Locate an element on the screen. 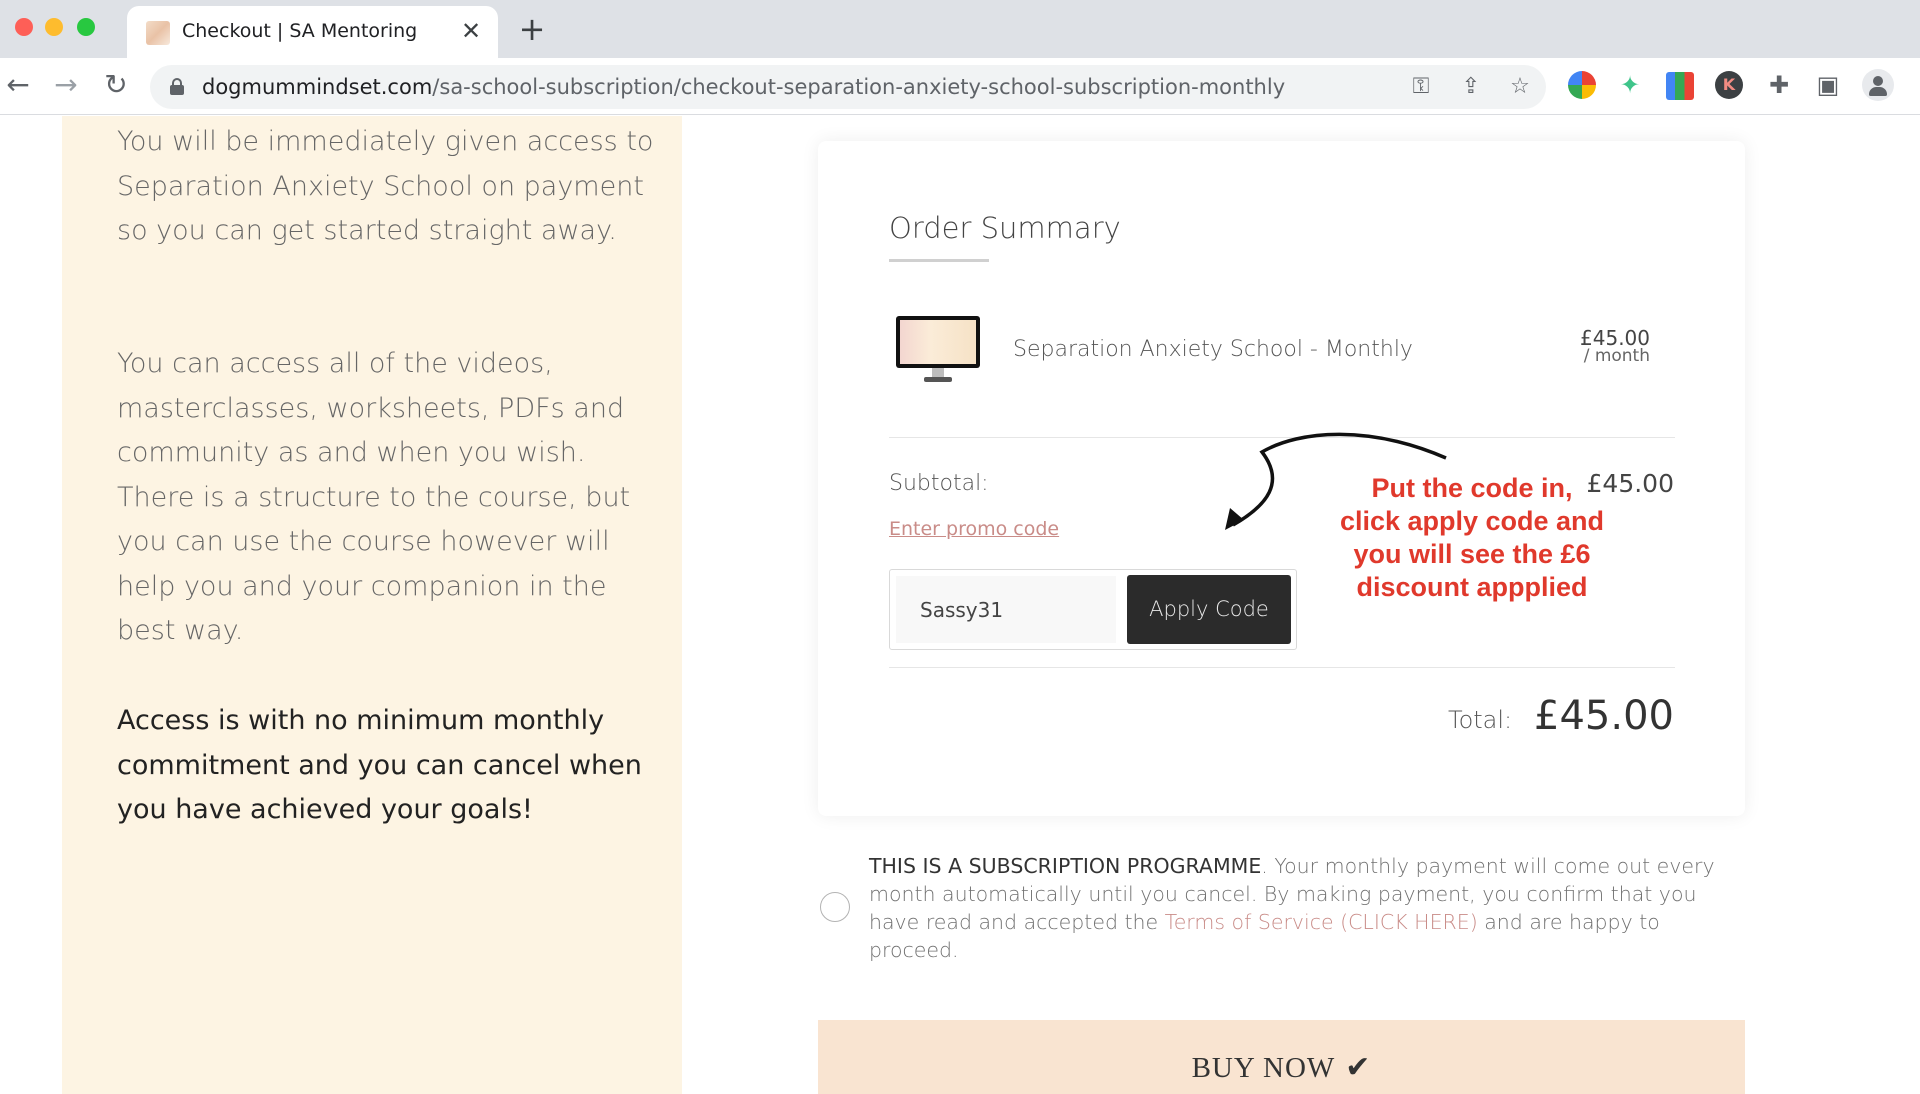 The width and height of the screenshot is (1920, 1094). browser-tabstrip: Checkout | SA Mentoring ✕ + is located at coordinates (960, 29).